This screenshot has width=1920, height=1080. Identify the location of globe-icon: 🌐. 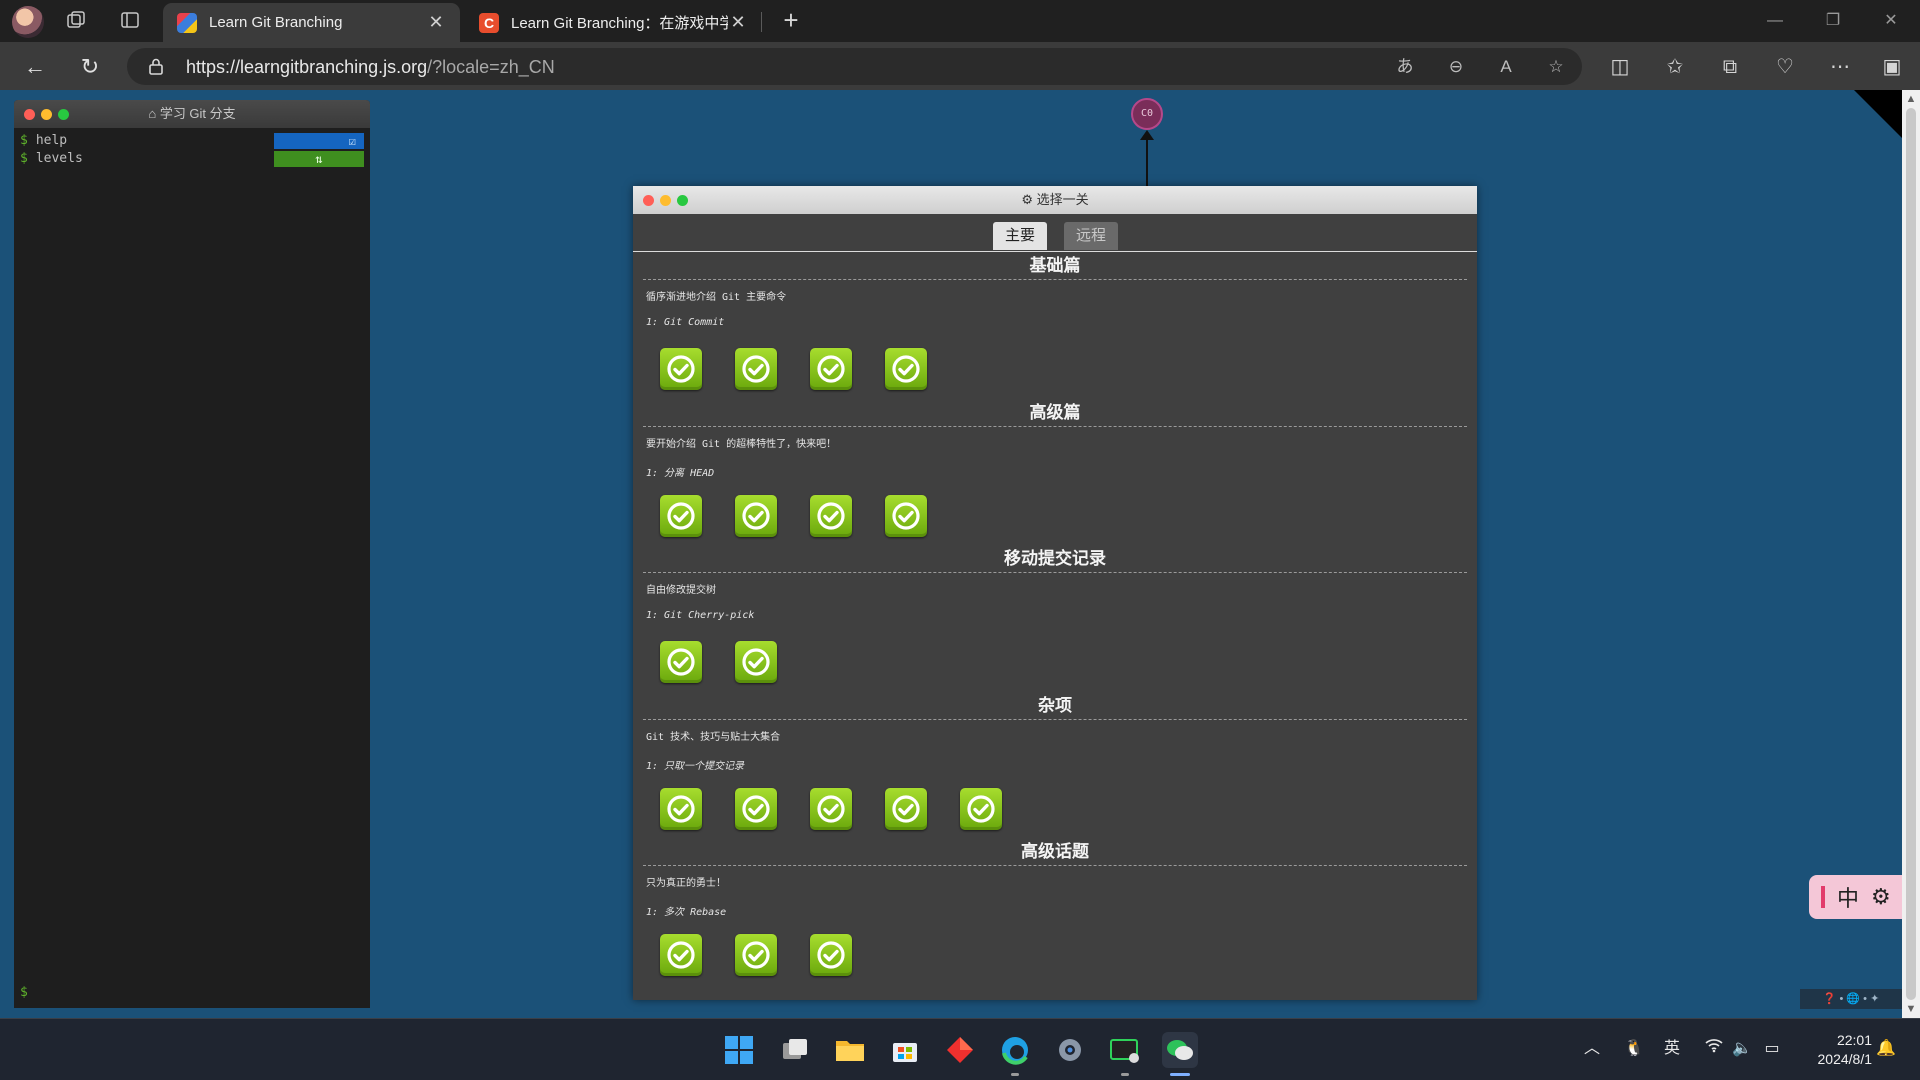
(1853, 999).